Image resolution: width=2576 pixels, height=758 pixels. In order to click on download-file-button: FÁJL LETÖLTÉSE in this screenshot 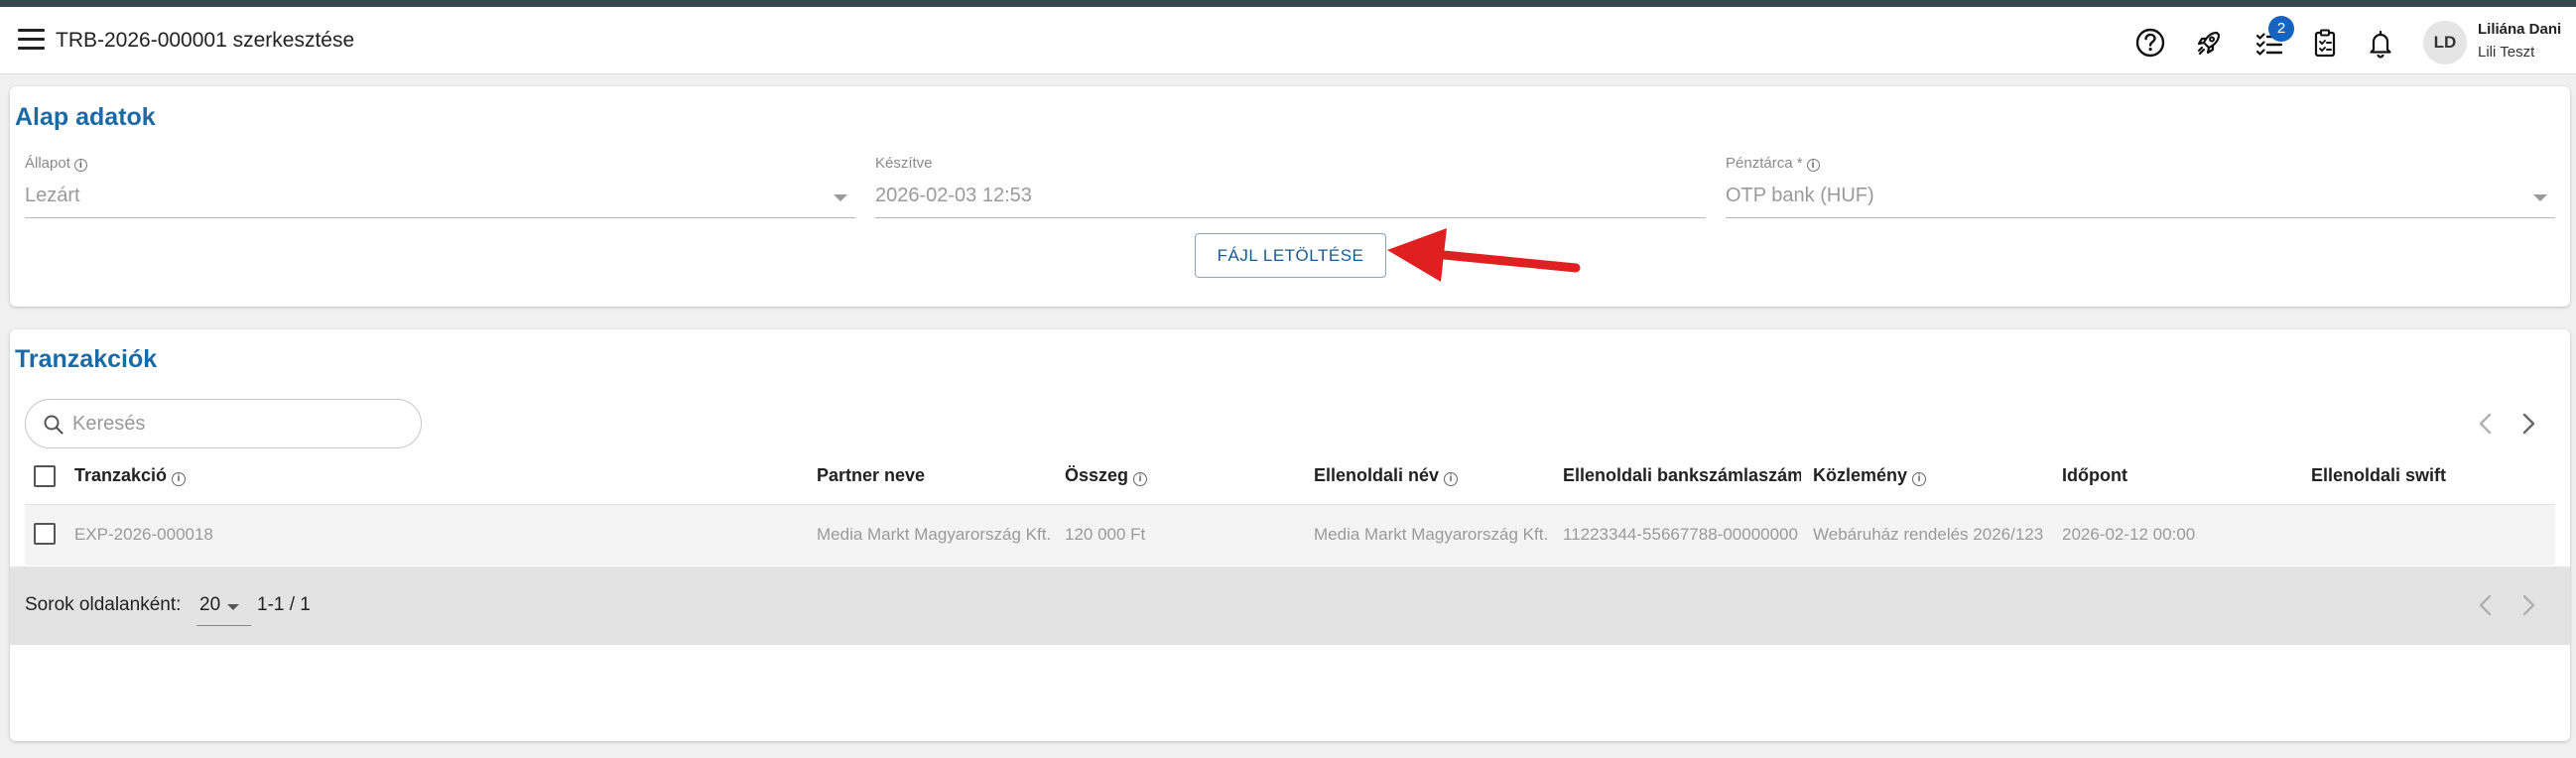, I will do `click(1290, 255)`.